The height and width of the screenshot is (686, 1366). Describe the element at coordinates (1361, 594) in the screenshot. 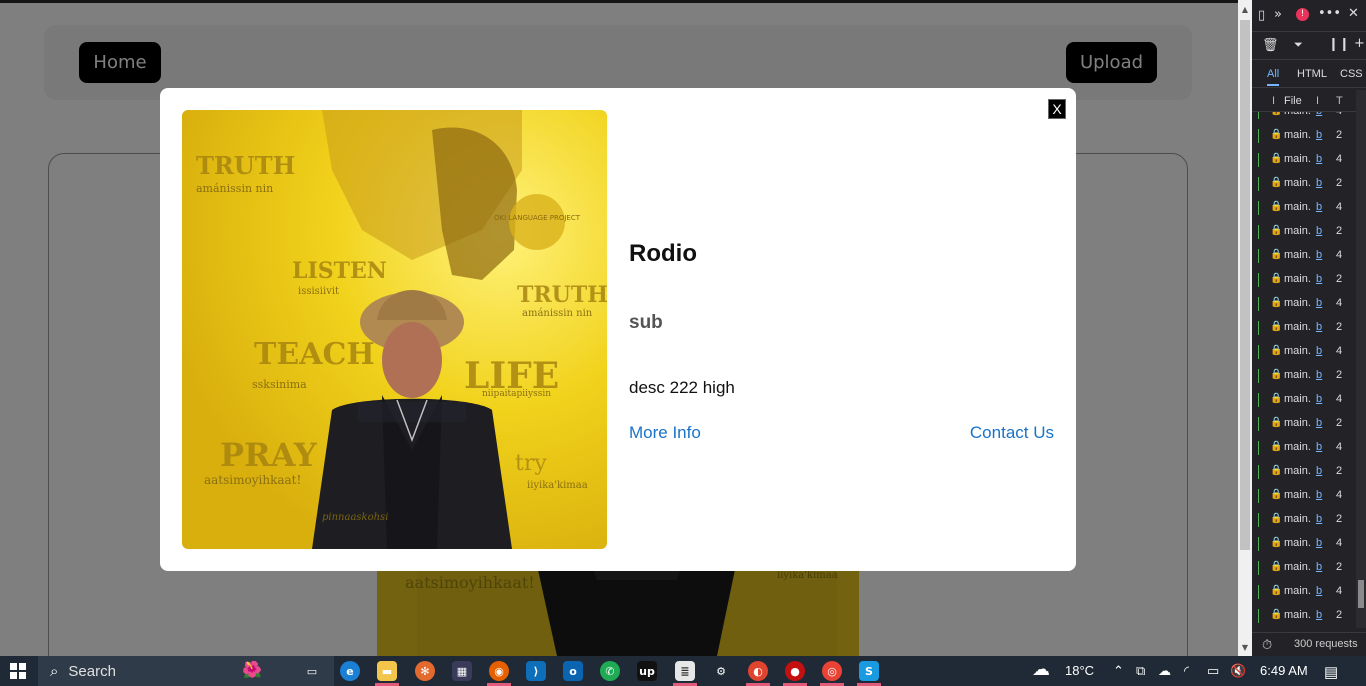

I see `devtools-scrollbar-thumb` at that location.